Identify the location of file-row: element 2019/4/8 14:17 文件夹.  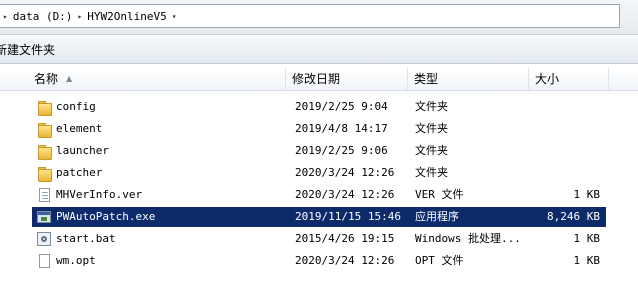
(319, 129).